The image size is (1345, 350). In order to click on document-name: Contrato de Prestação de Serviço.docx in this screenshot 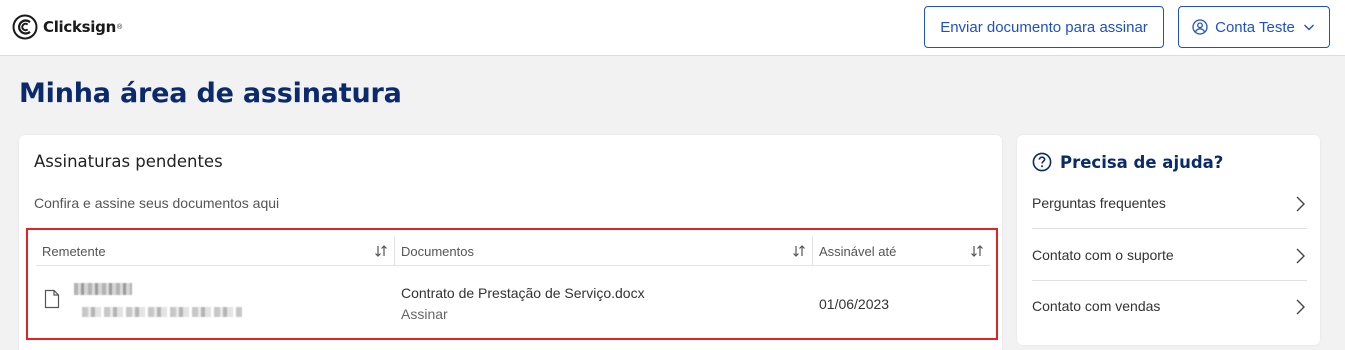, I will do `click(523, 293)`.